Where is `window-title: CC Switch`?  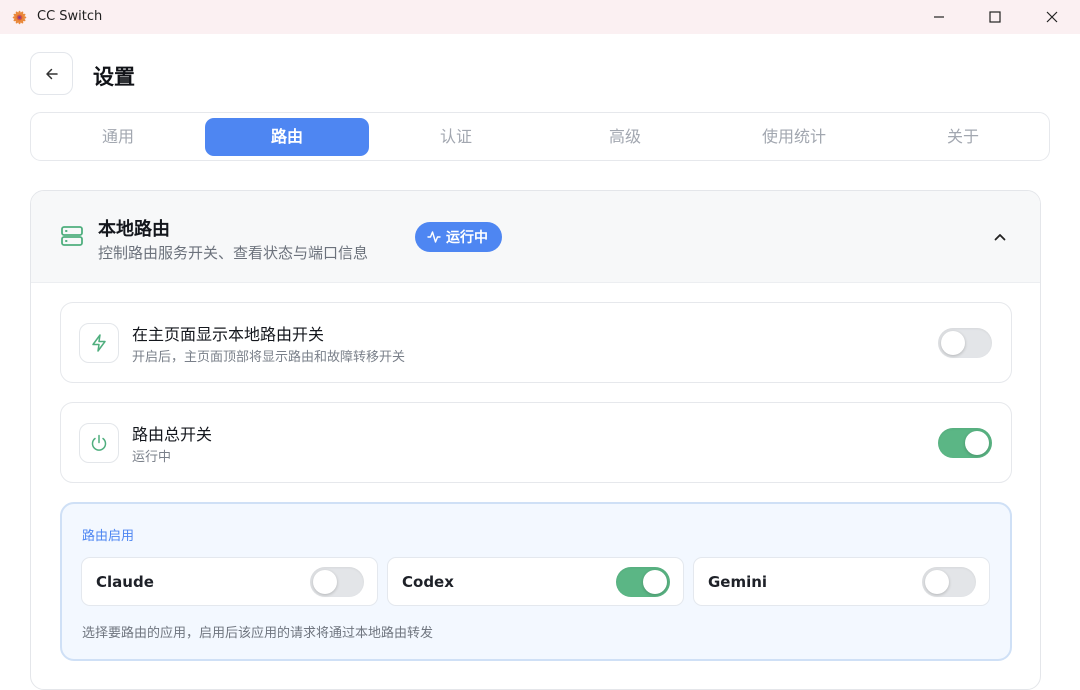
window-title: CC Switch is located at coordinates (70, 16).